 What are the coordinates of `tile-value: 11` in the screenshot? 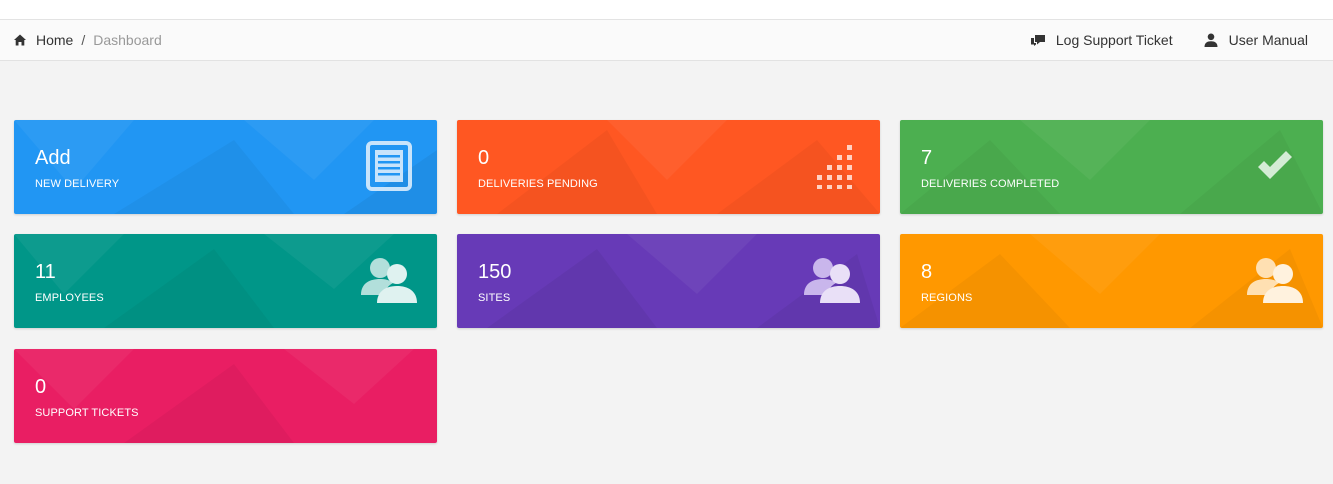 It's located at (45, 272).